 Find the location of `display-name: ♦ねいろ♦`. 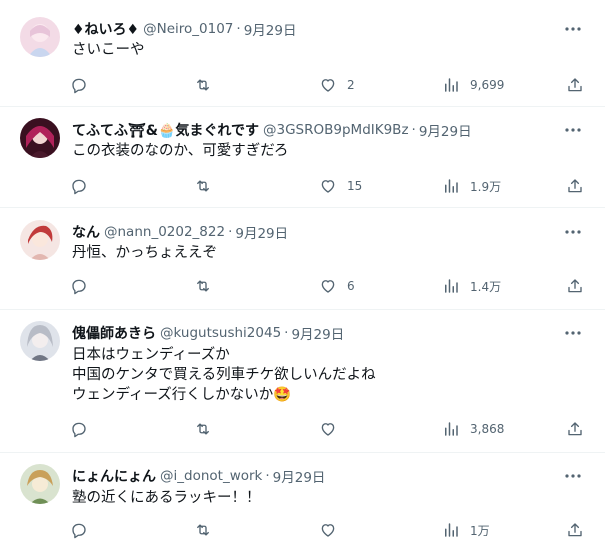

display-name: ♦ねいろ♦ is located at coordinates (105, 29).